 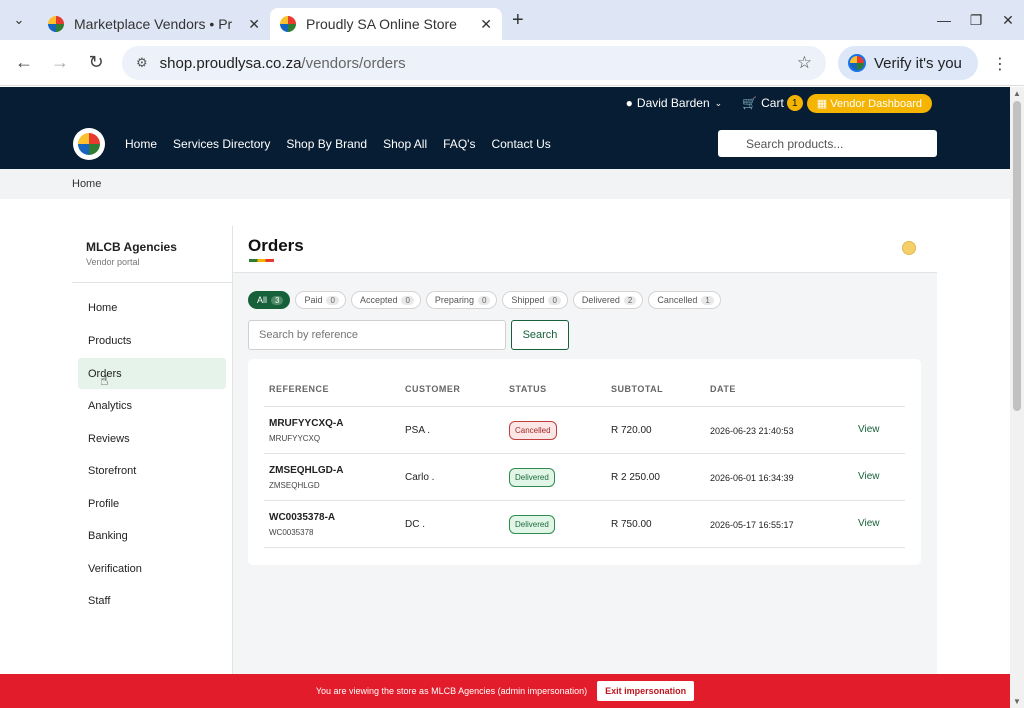 I want to click on chip-label: Delivered, so click(x=600, y=300).